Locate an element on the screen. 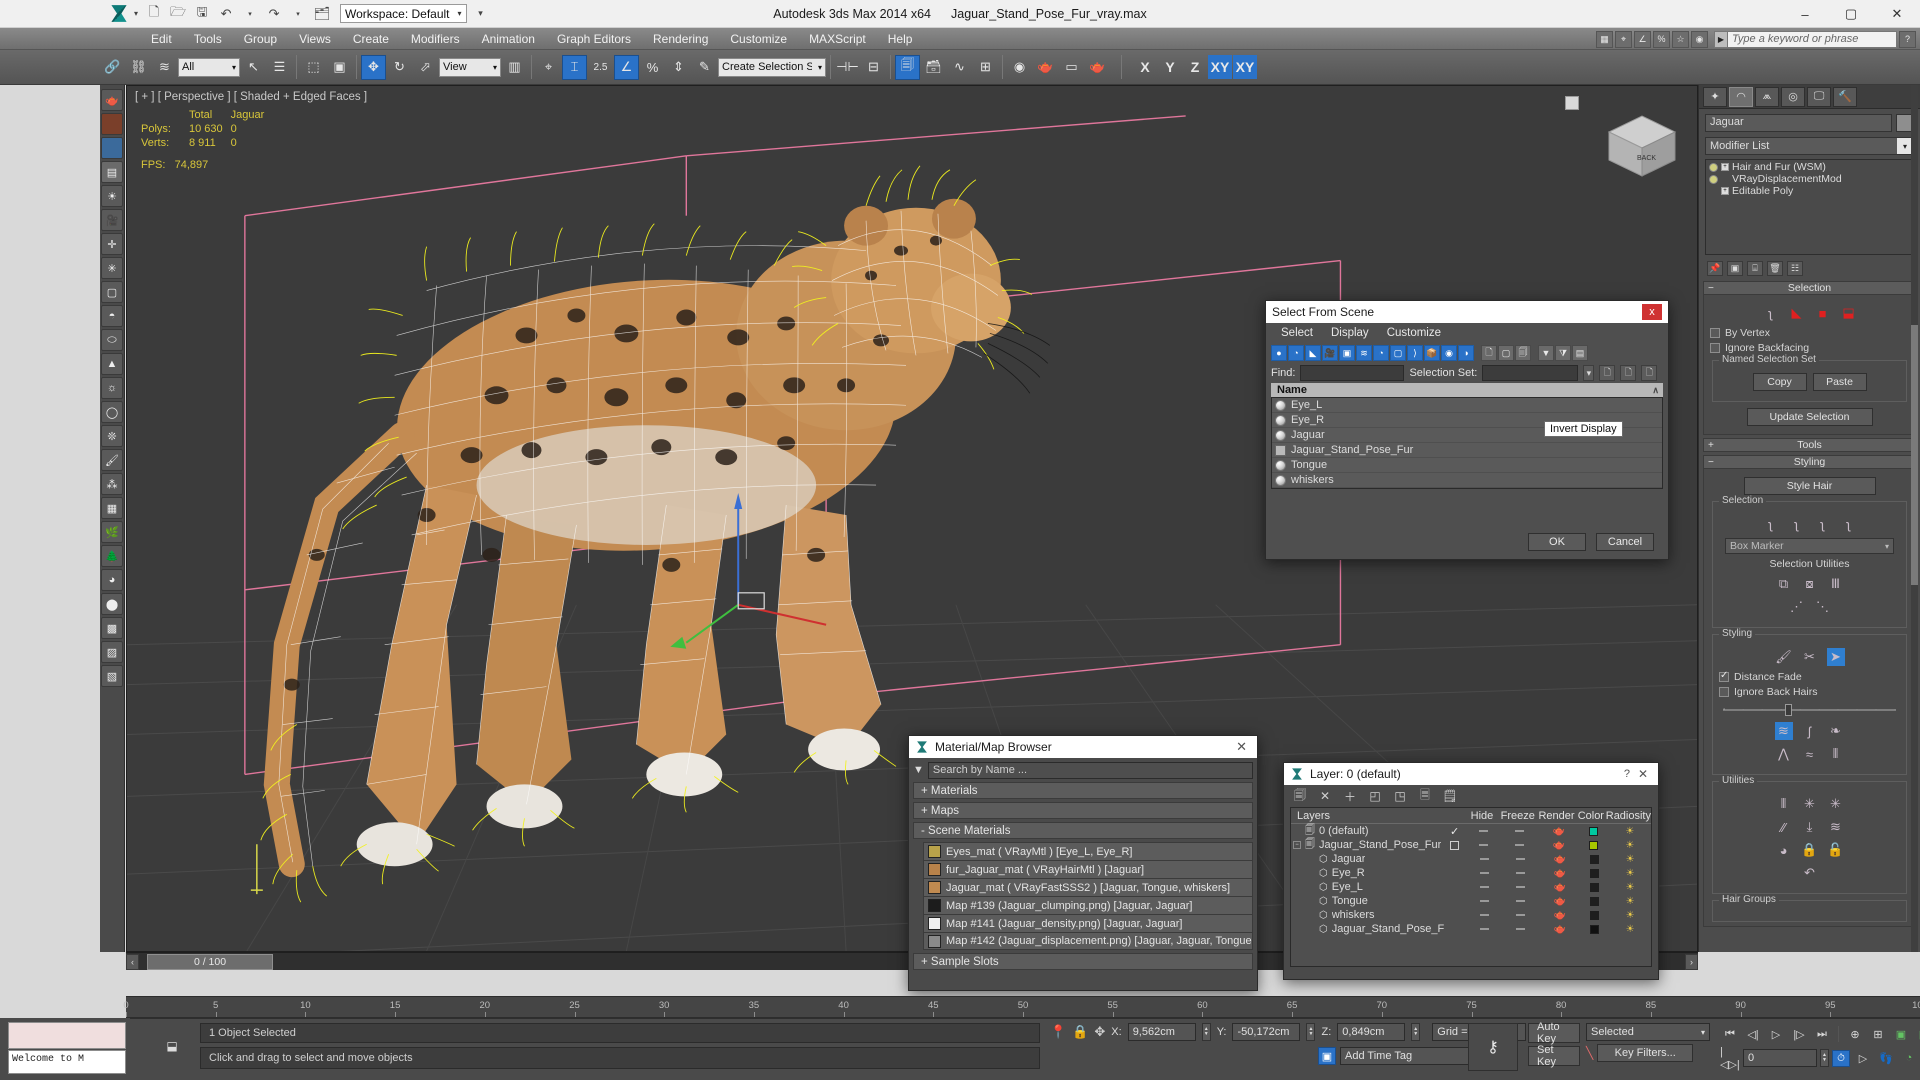  helpers-icon: ✛ is located at coordinates (112, 244).